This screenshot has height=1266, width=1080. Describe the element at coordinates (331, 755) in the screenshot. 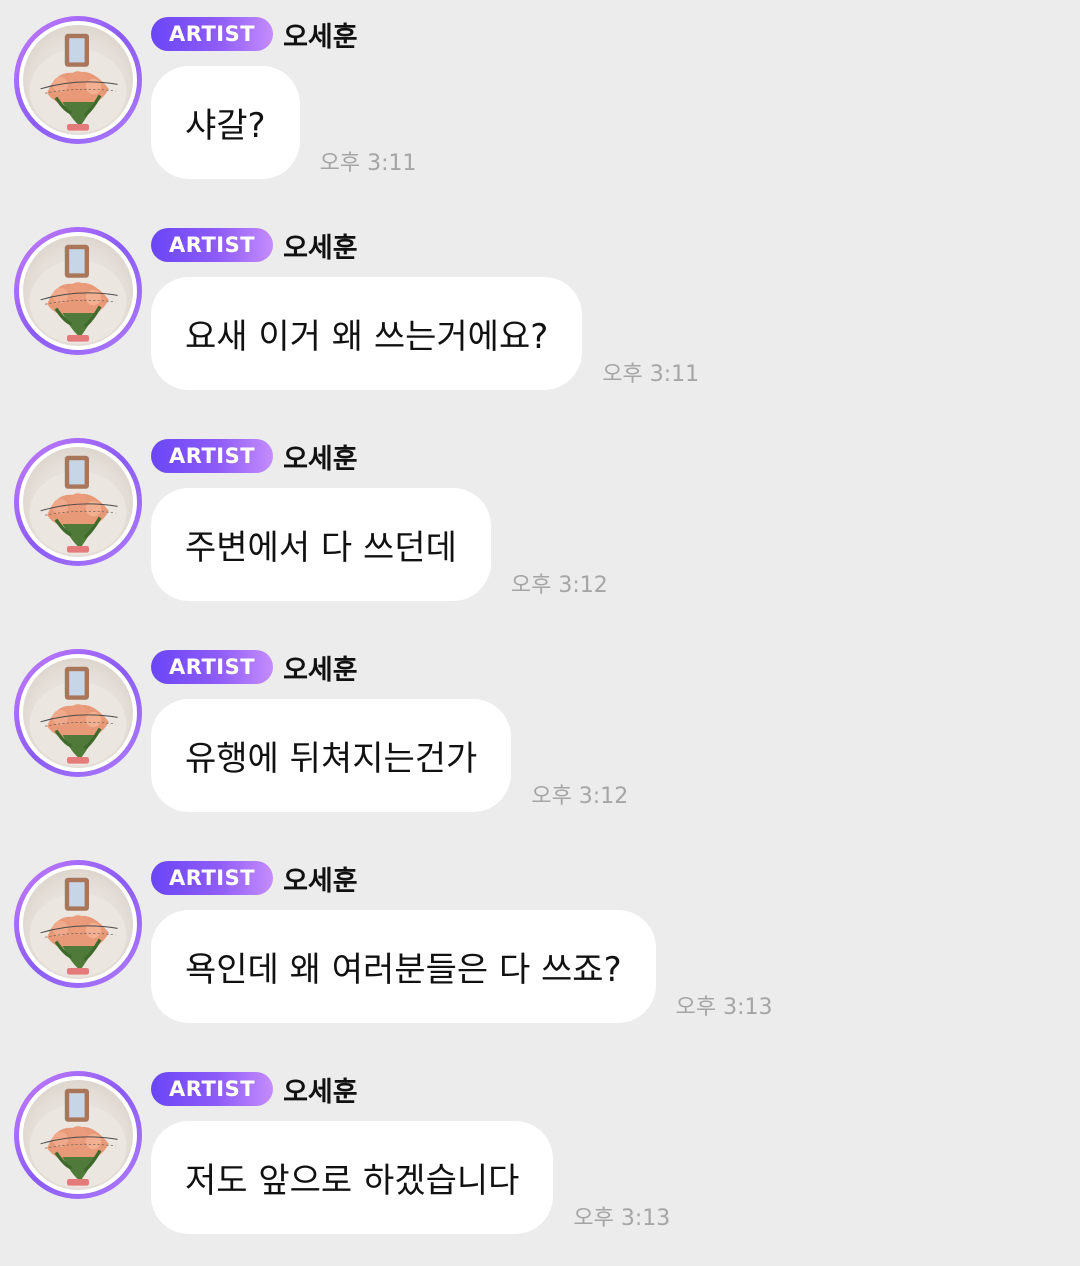

I see `message-bubble: 유행에 뒤쳐지는건가` at that location.